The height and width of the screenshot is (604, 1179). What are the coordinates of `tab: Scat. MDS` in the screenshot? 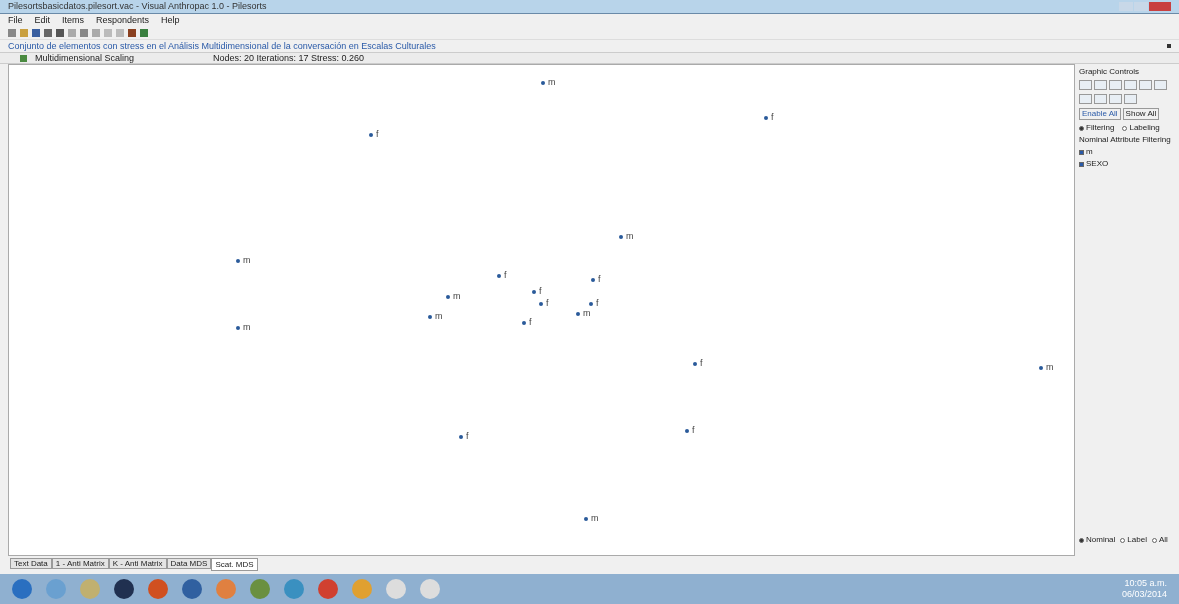 It's located at (234, 564).